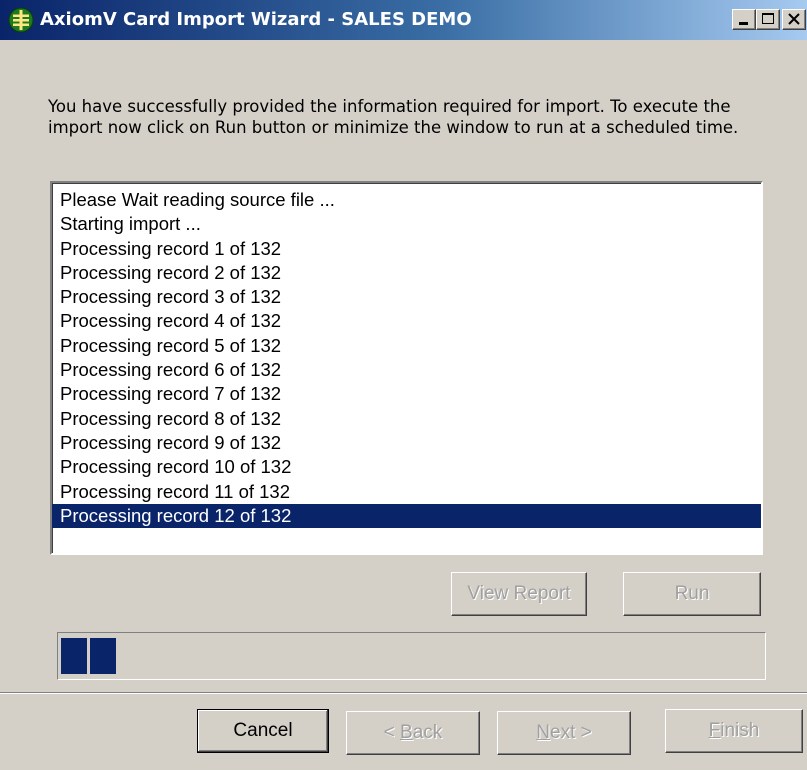 This screenshot has height=770, width=807. I want to click on minimize-icon, so click(743, 23).